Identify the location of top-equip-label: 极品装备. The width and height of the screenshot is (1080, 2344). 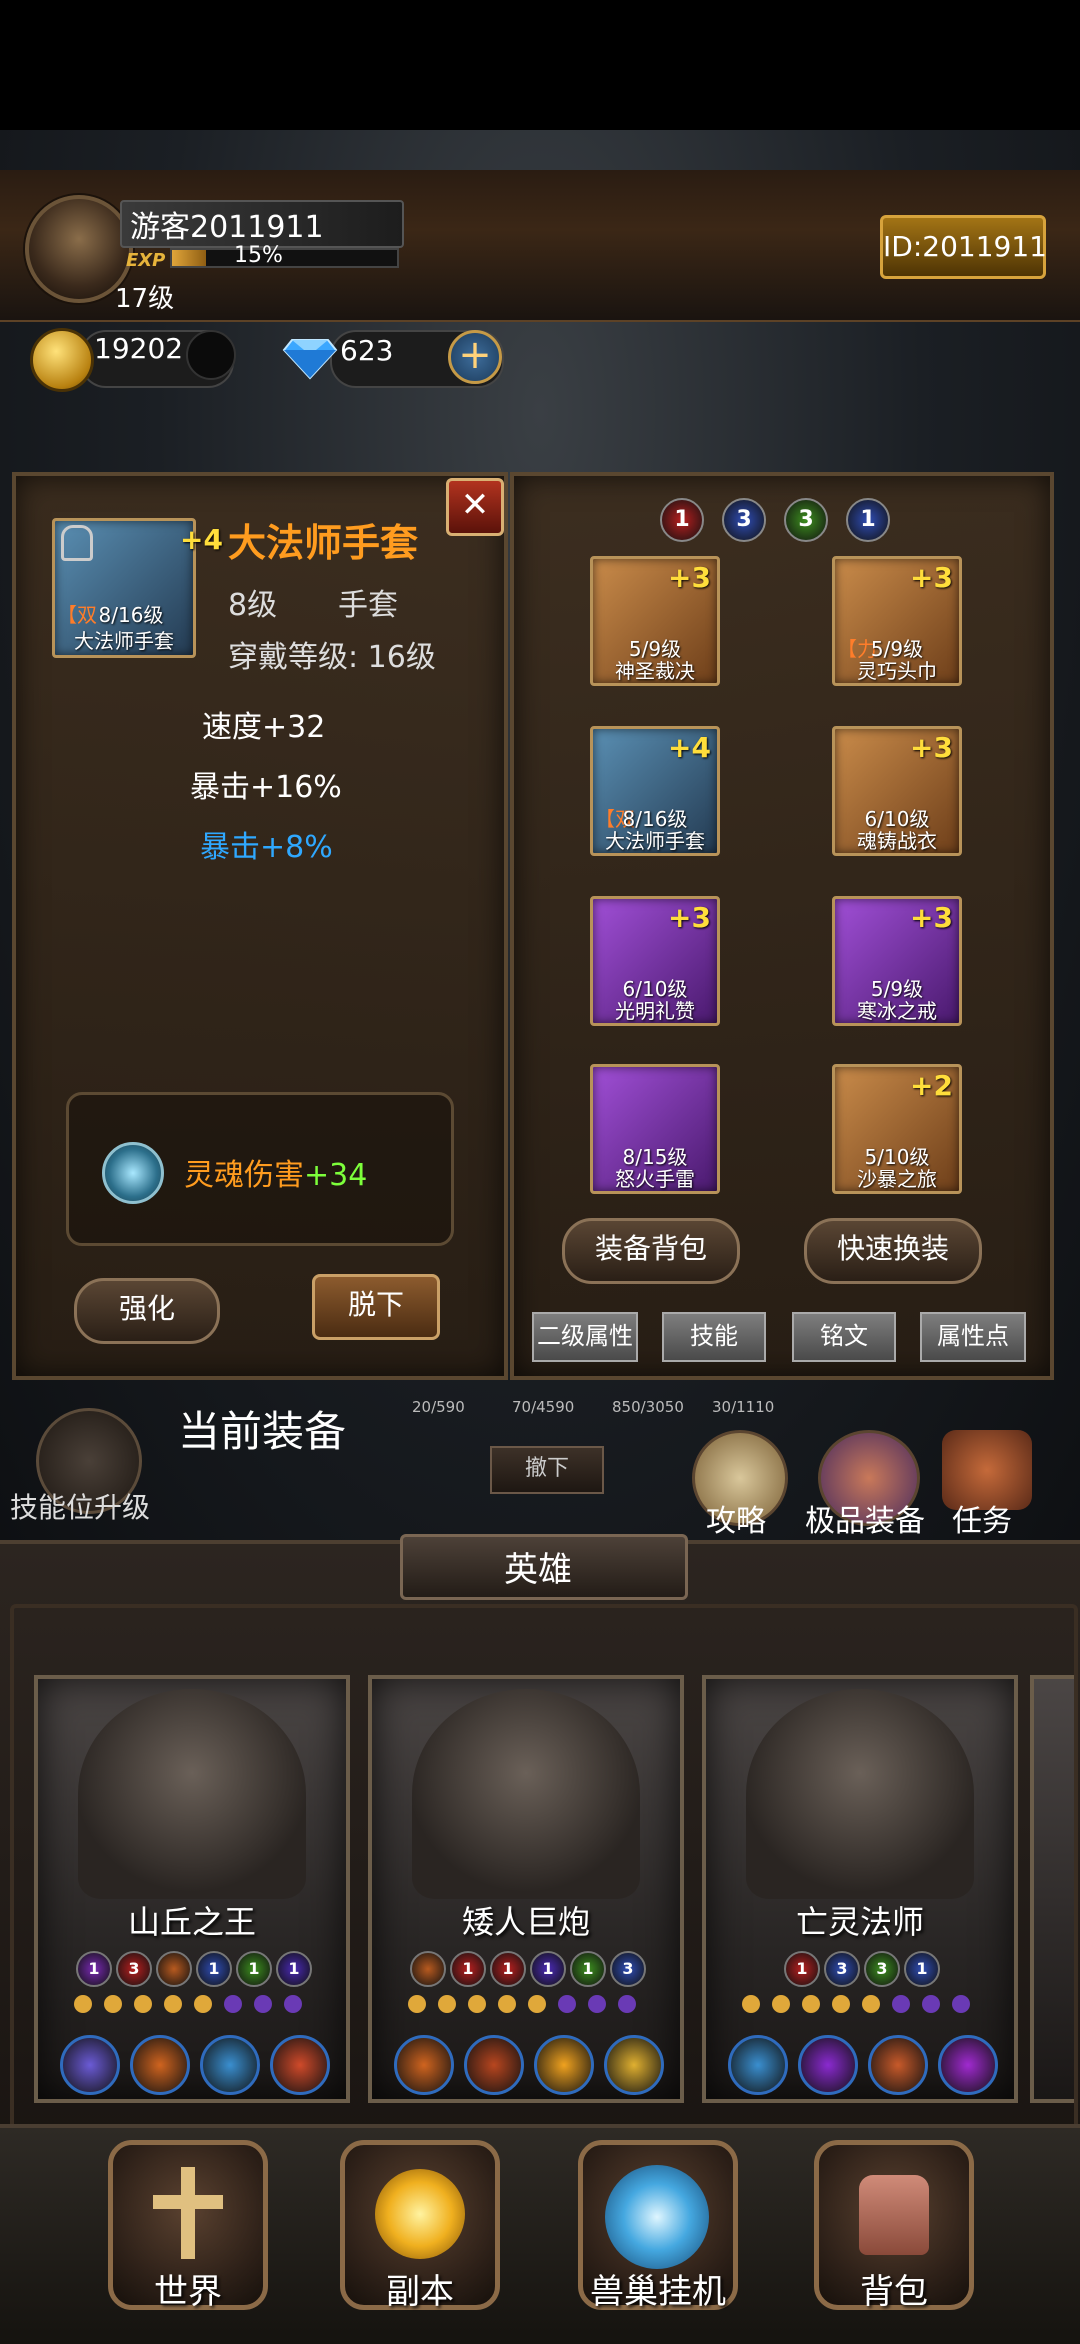
(865, 1518).